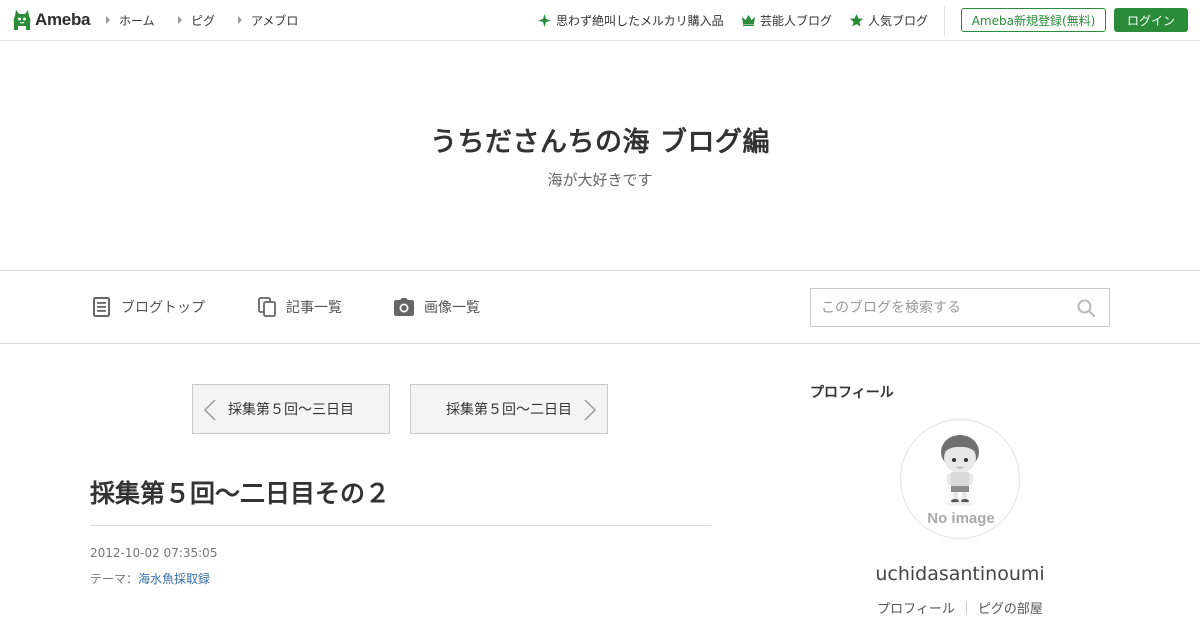  What do you see at coordinates (852, 393) in the screenshot?
I see `profile-heading: プロフィール` at bounding box center [852, 393].